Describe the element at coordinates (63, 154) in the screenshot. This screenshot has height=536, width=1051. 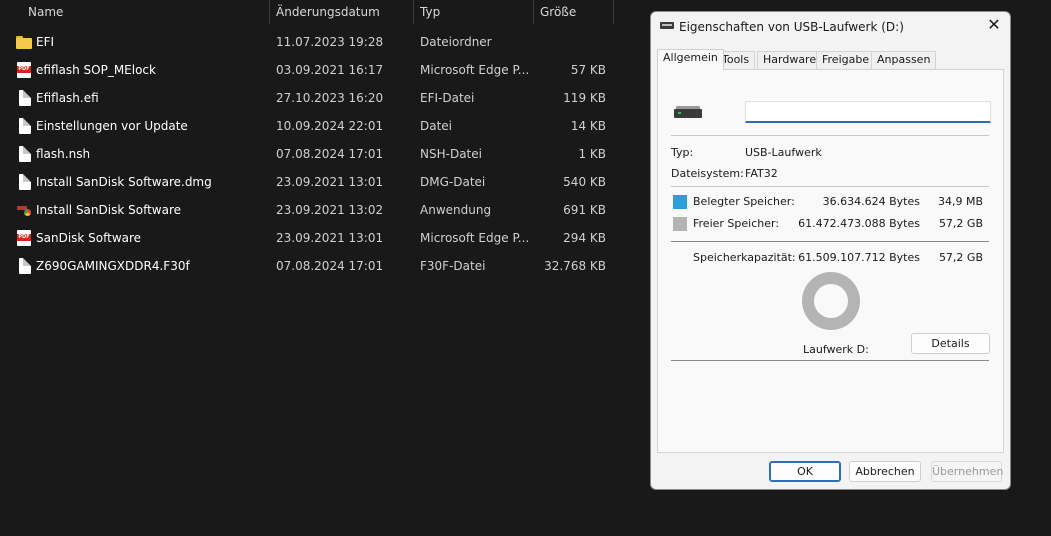
I see `file-name: flash.nsh` at that location.